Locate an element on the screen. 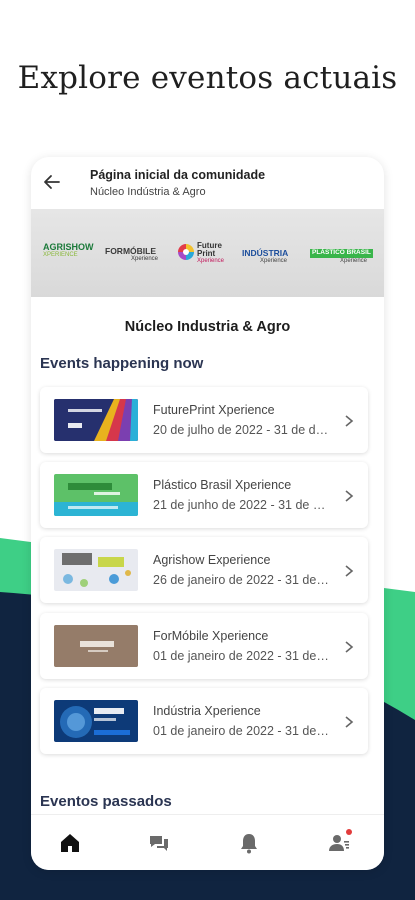 This screenshot has width=415, height=900. banner-logo-agrishow: AGRISHOW XPERIENCE is located at coordinates (68, 250).